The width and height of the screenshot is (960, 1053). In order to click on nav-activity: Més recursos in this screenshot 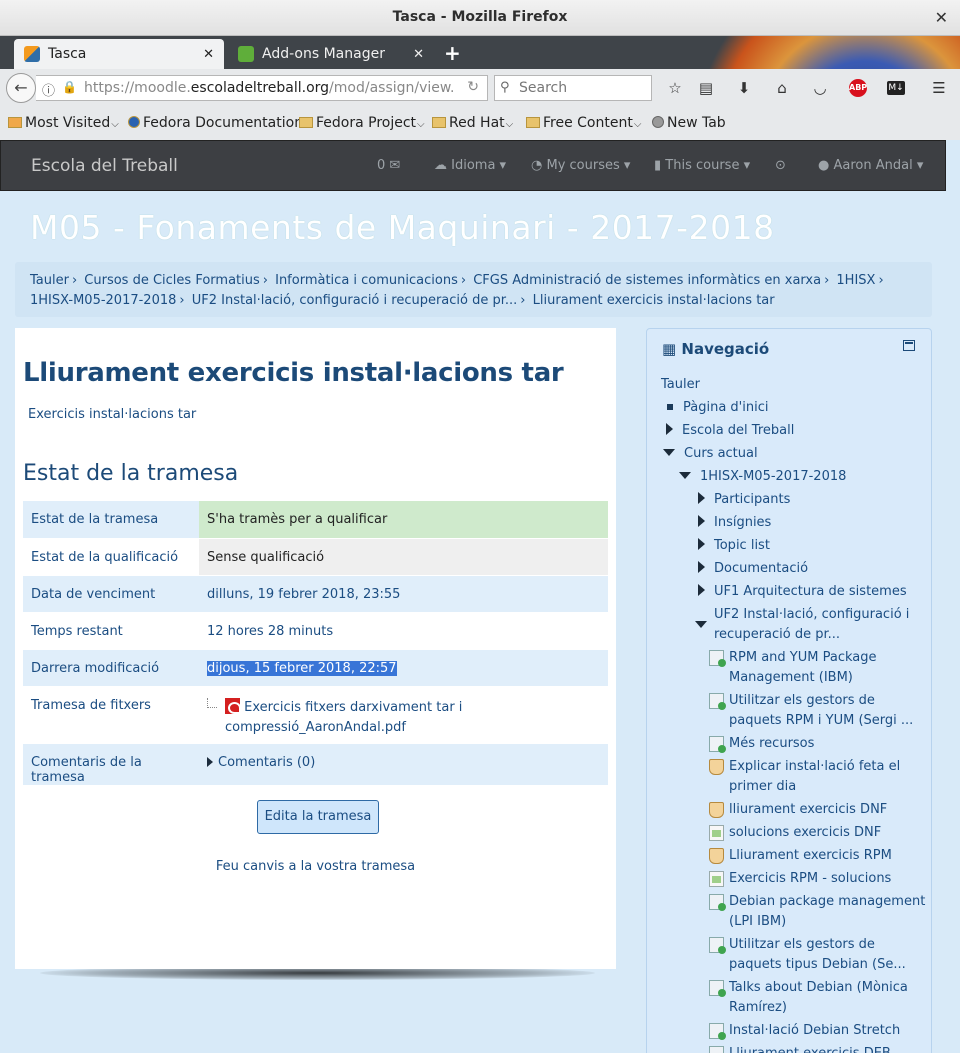, I will do `click(761, 744)`.